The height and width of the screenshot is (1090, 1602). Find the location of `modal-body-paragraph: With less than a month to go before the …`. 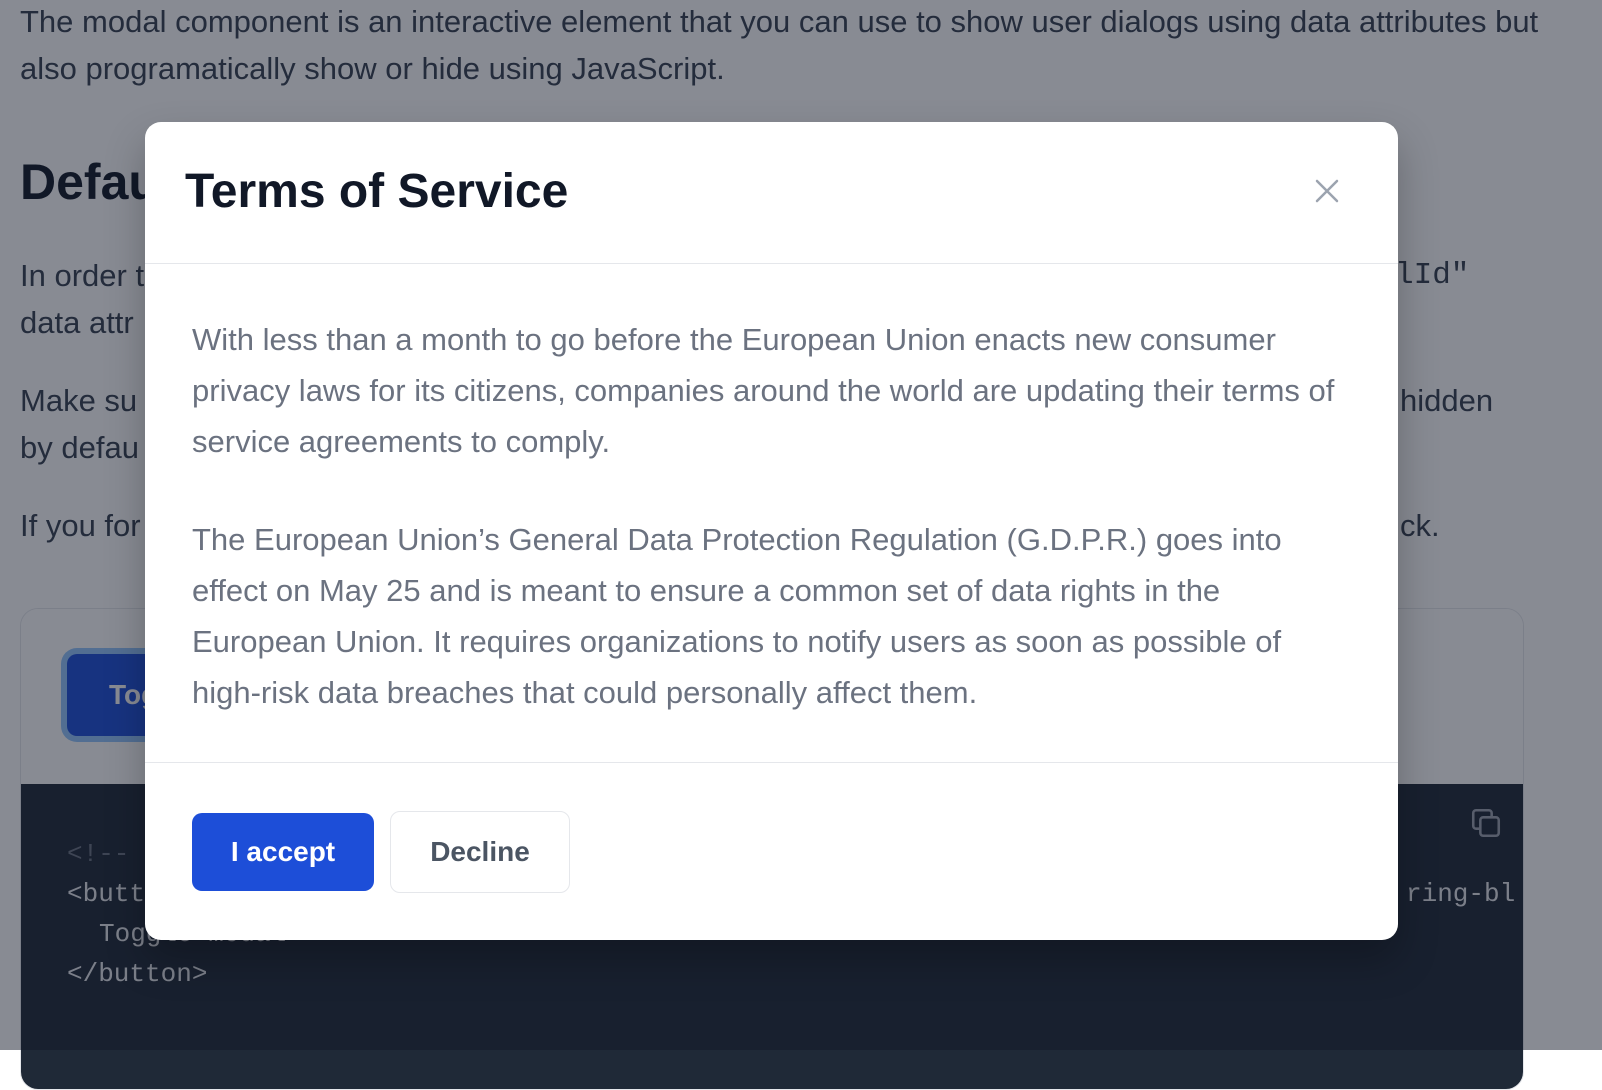

modal-body-paragraph: With less than a month to go before the … is located at coordinates (763, 390).